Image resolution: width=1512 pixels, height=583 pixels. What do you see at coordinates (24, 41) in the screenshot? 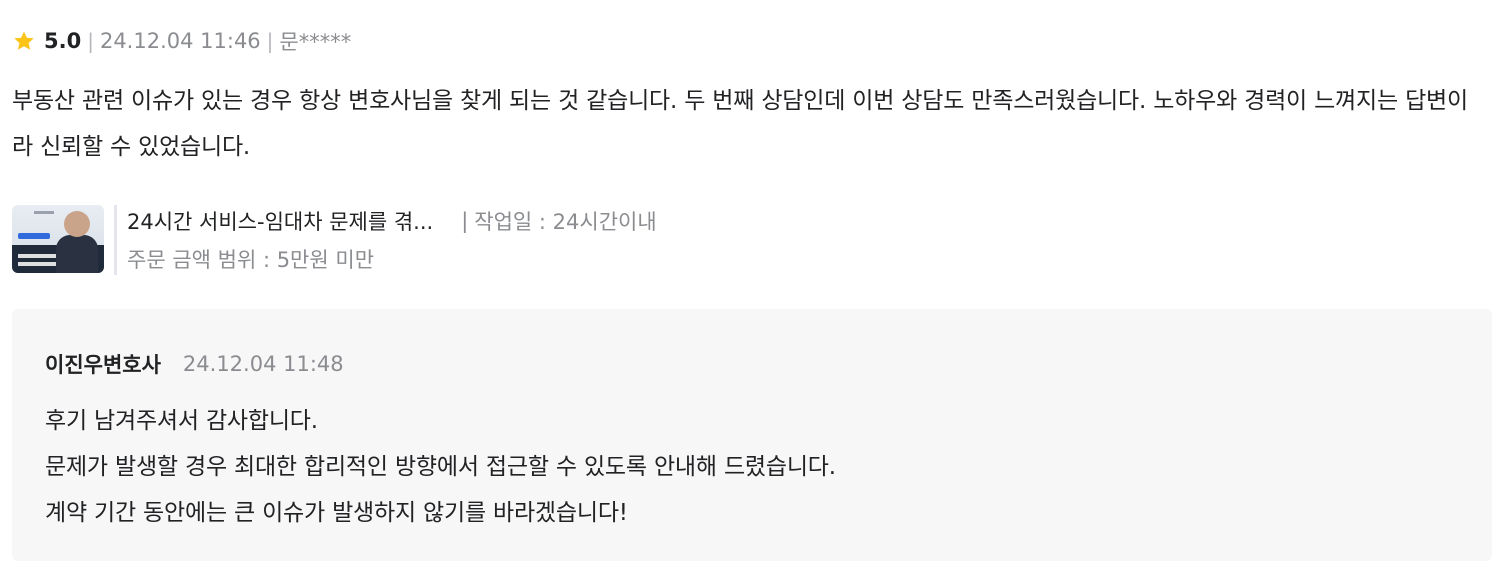
I see `star-icon` at bounding box center [24, 41].